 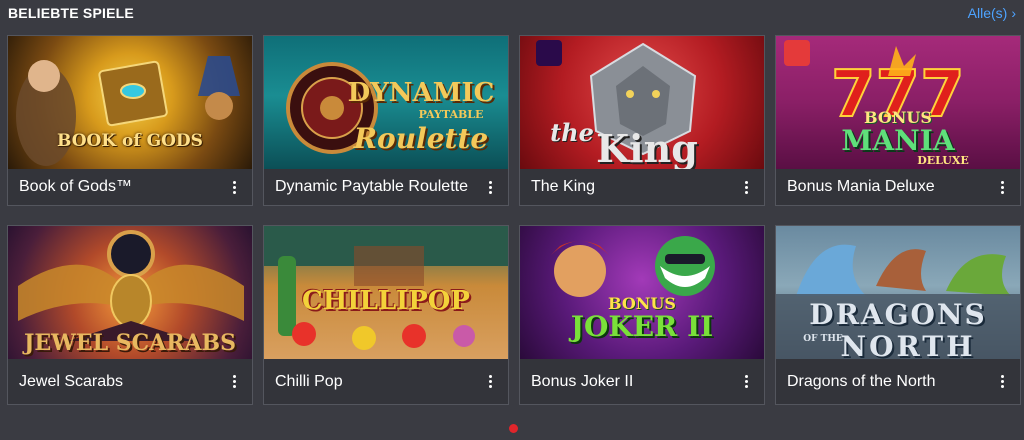 What do you see at coordinates (582, 382) in the screenshot?
I see `game-title: Bonus Joker II` at bounding box center [582, 382].